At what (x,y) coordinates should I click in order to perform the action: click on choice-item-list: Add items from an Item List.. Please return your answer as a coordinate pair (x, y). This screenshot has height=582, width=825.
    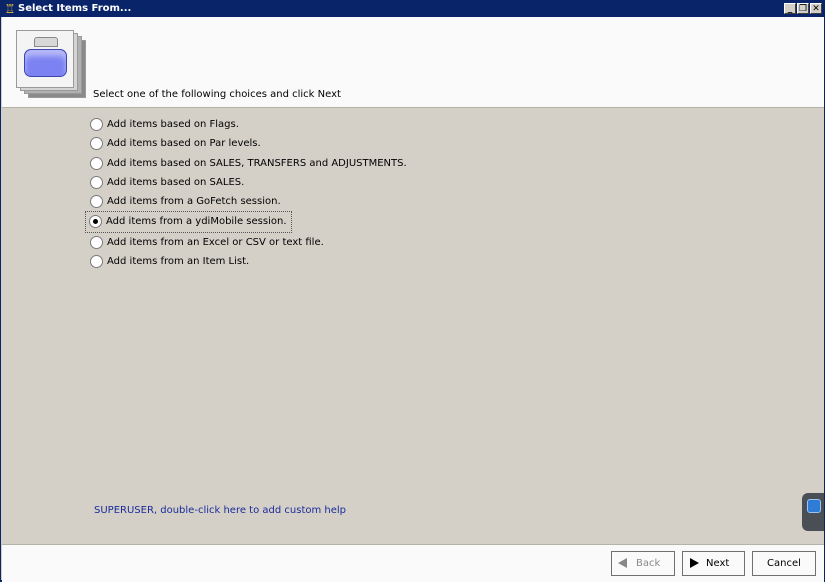
    Looking at the image, I should click on (437, 261).